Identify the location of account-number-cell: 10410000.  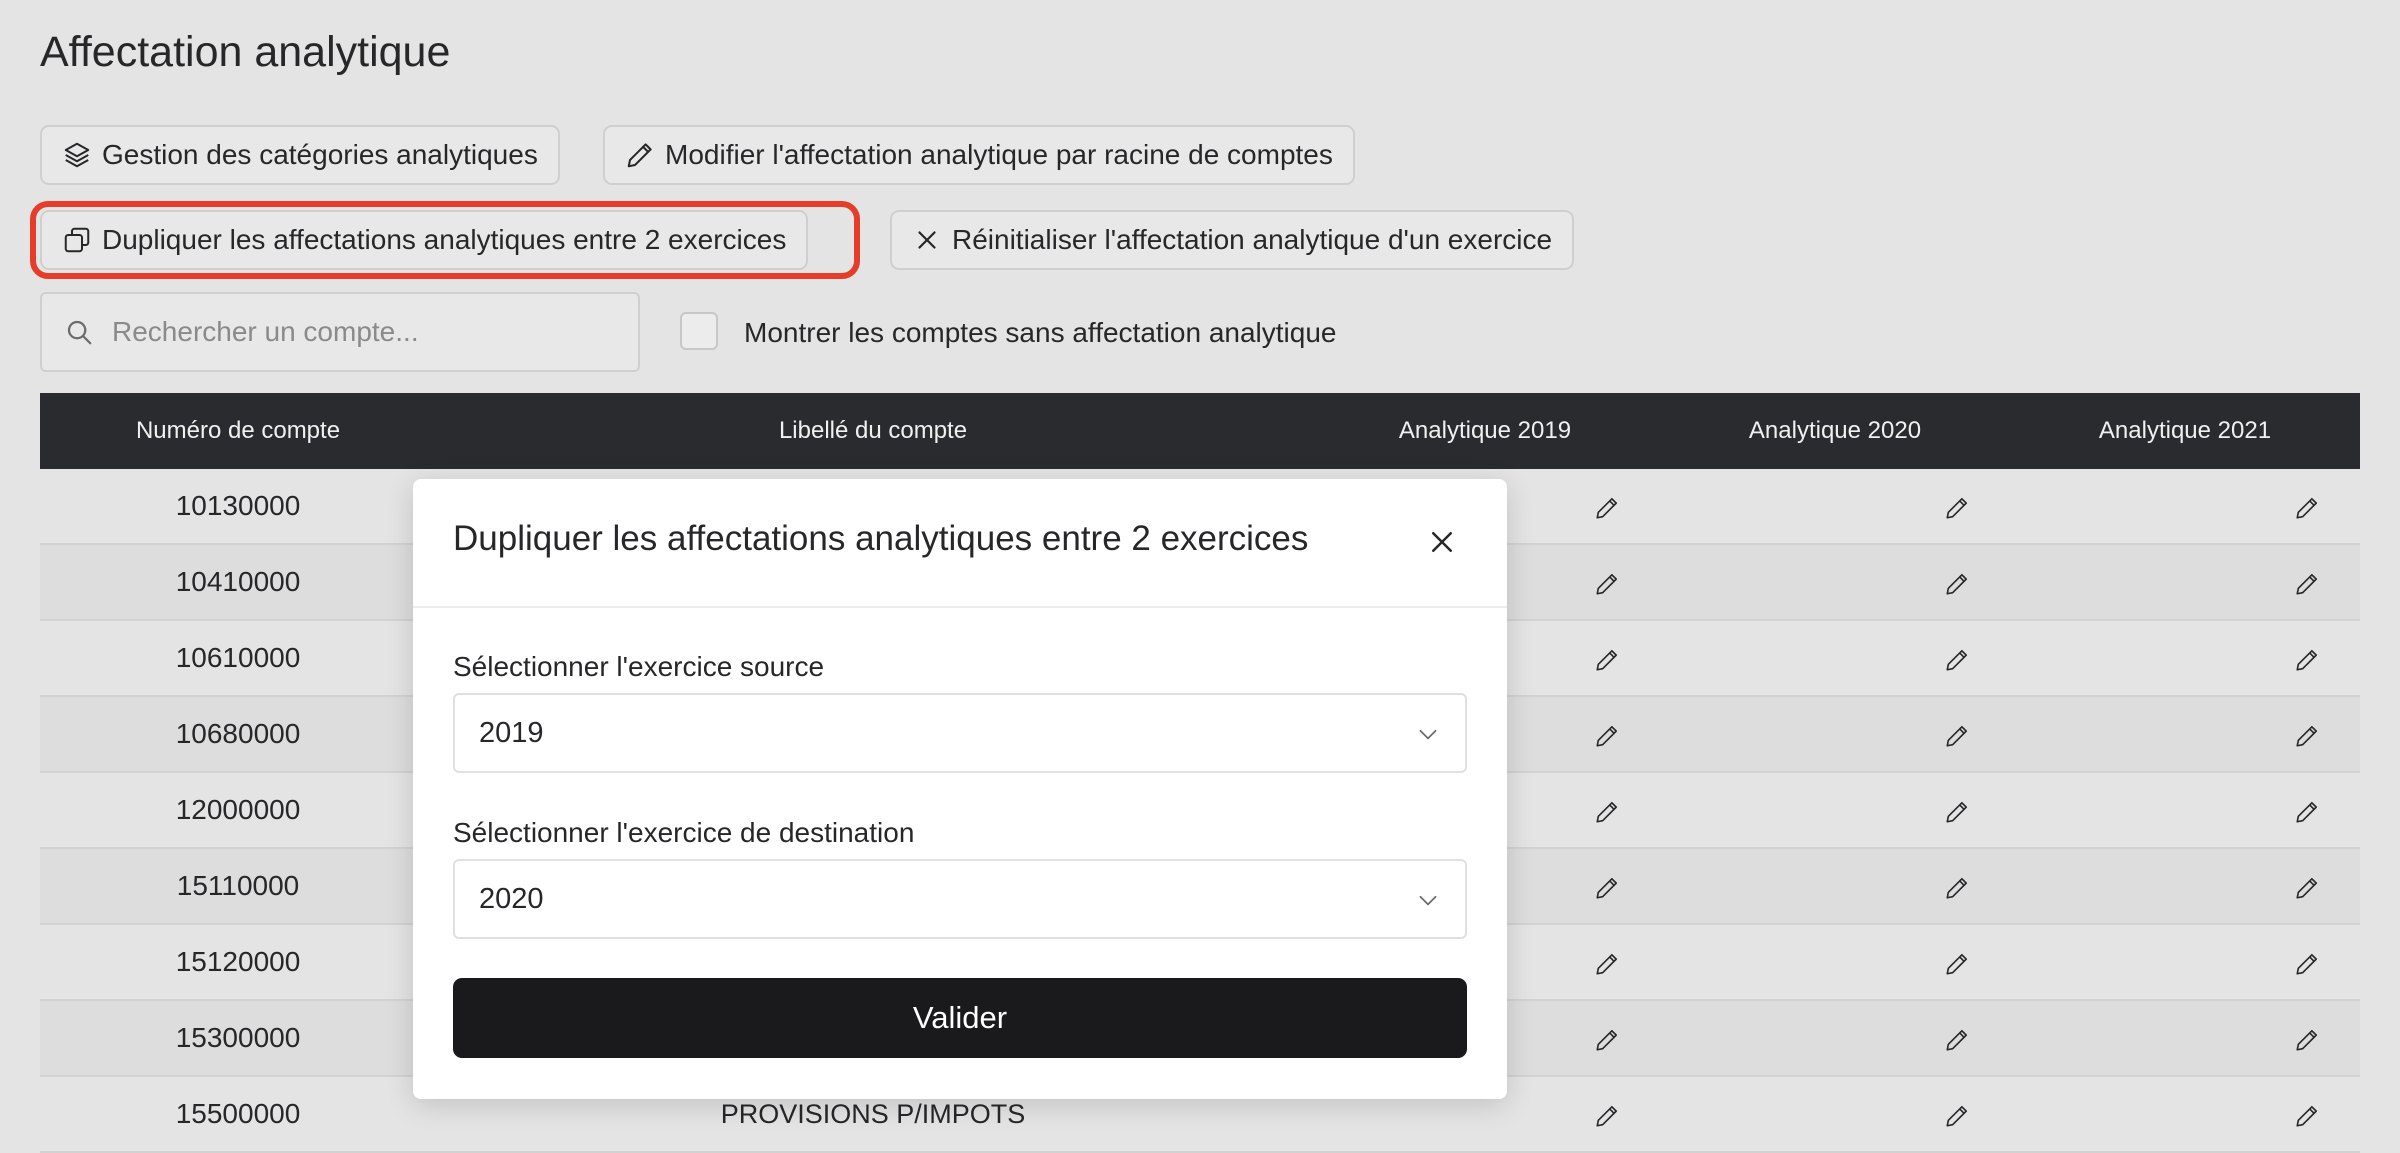
(238, 582).